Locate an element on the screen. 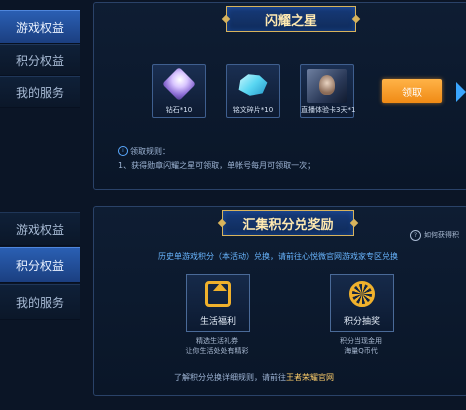 The image size is (466, 410). points-exchange-title-text: 汇集积分兑奖励 is located at coordinates (288, 225).